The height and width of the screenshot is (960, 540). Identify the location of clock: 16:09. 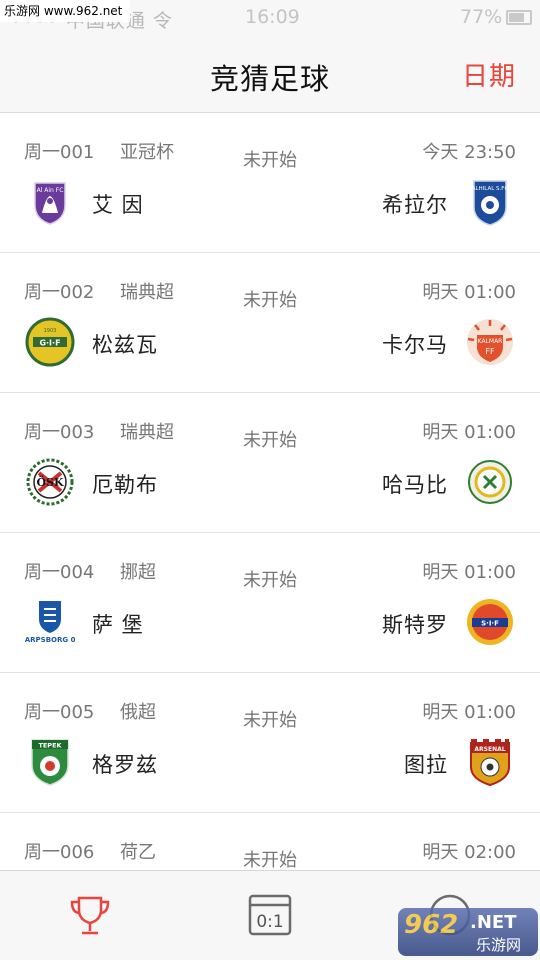
(272, 17).